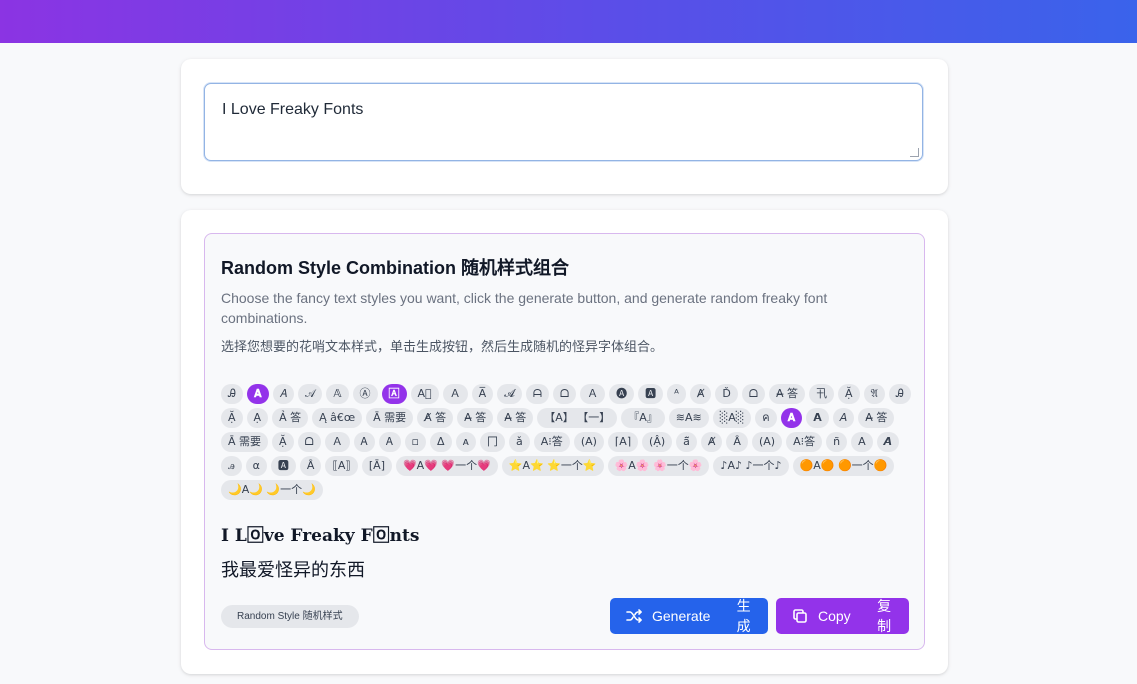 Image resolution: width=1137 pixels, height=684 pixels. Describe the element at coordinates (272, 490) in the screenshot. I see `style-chip: 🌙A🌙 🌙一个🌙` at that location.